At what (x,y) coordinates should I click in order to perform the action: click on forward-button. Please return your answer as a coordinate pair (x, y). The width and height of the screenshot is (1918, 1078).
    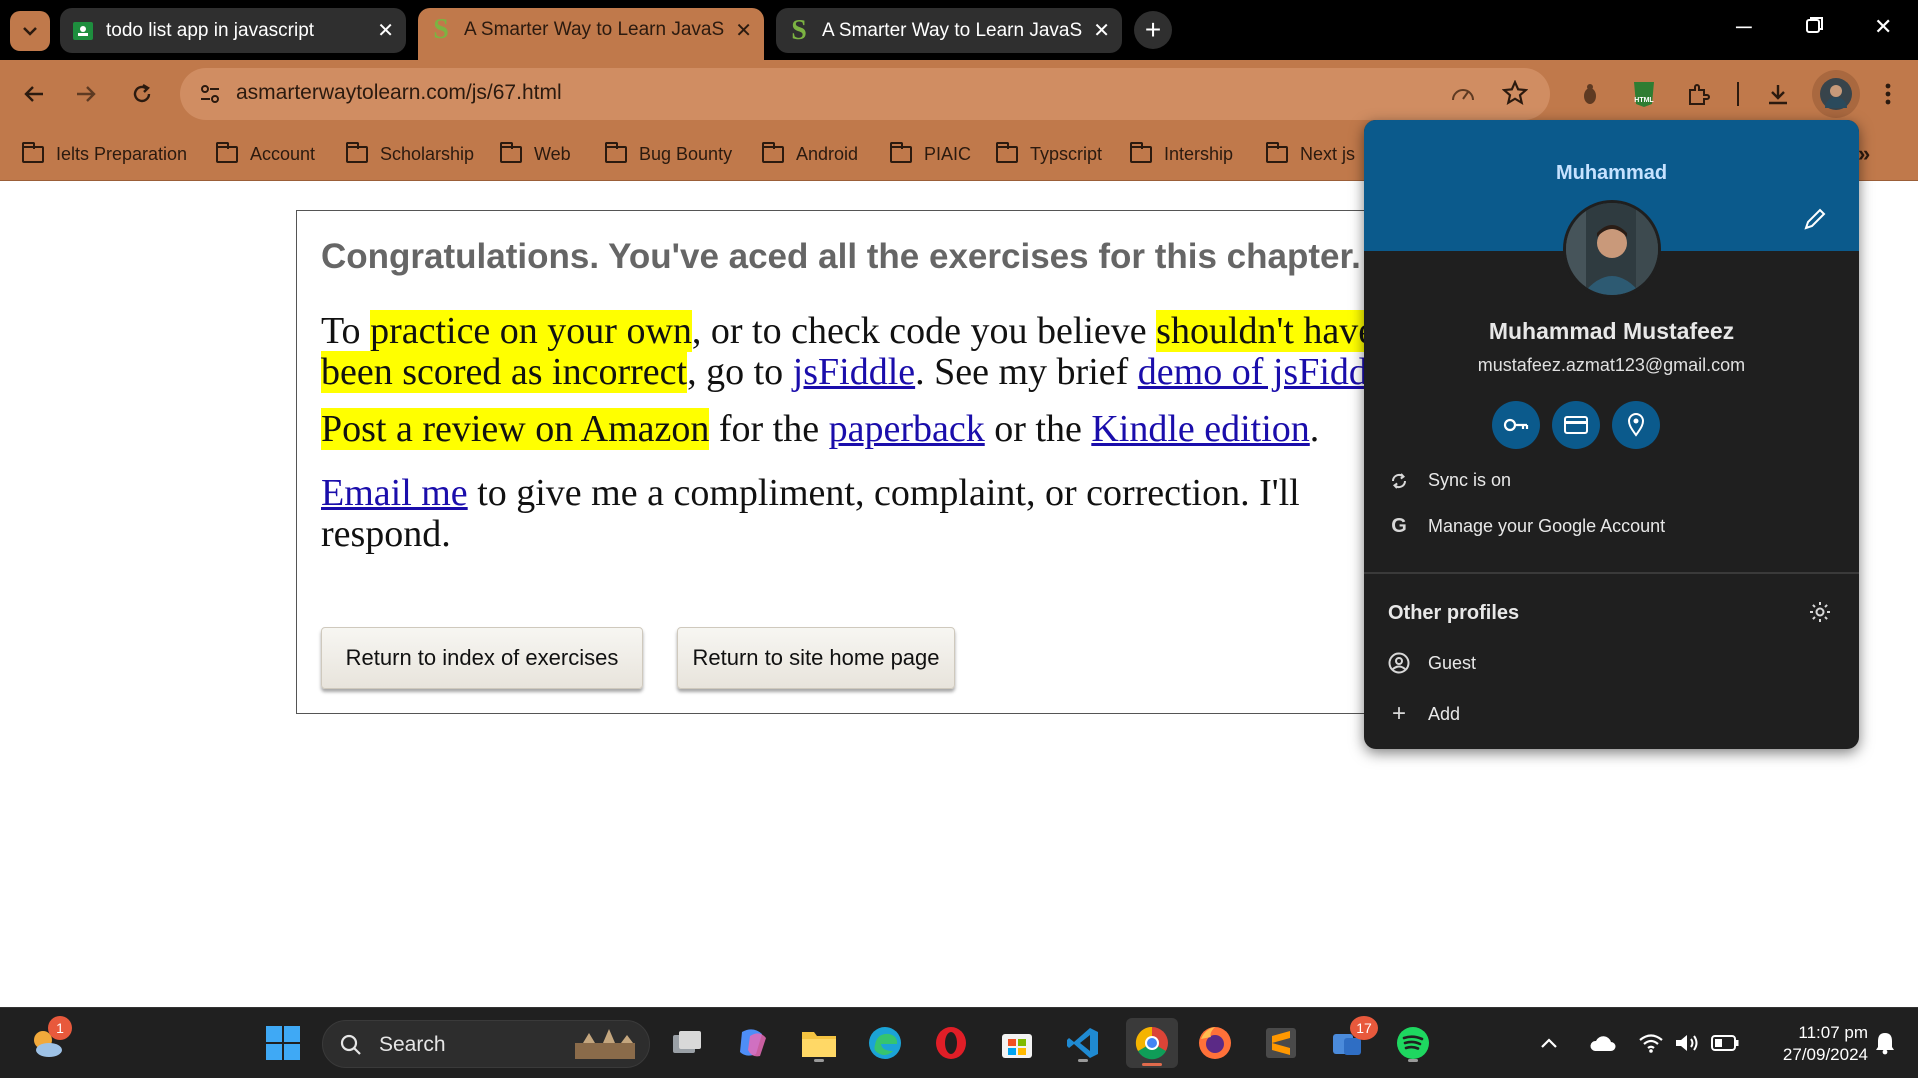
    Looking at the image, I should click on (86, 94).